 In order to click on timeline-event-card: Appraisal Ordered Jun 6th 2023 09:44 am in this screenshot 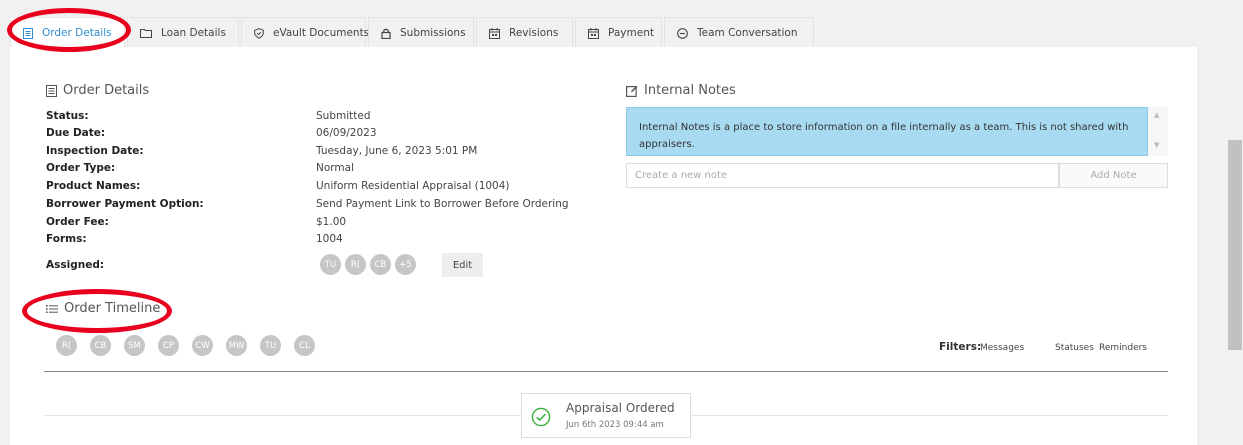, I will do `click(606, 415)`.